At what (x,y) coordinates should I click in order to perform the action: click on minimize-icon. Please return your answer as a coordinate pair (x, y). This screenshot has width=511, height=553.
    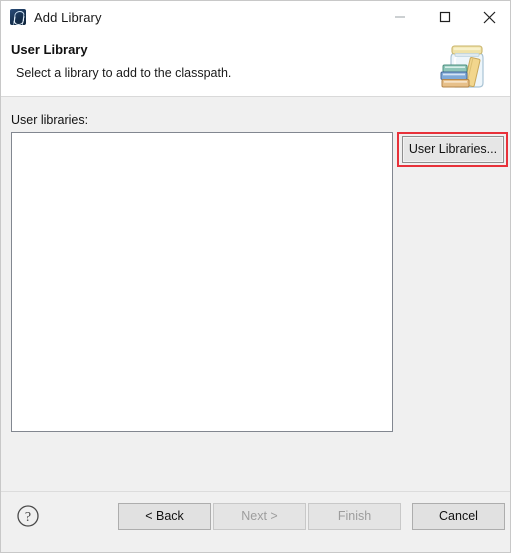
    Looking at the image, I should click on (399, 17).